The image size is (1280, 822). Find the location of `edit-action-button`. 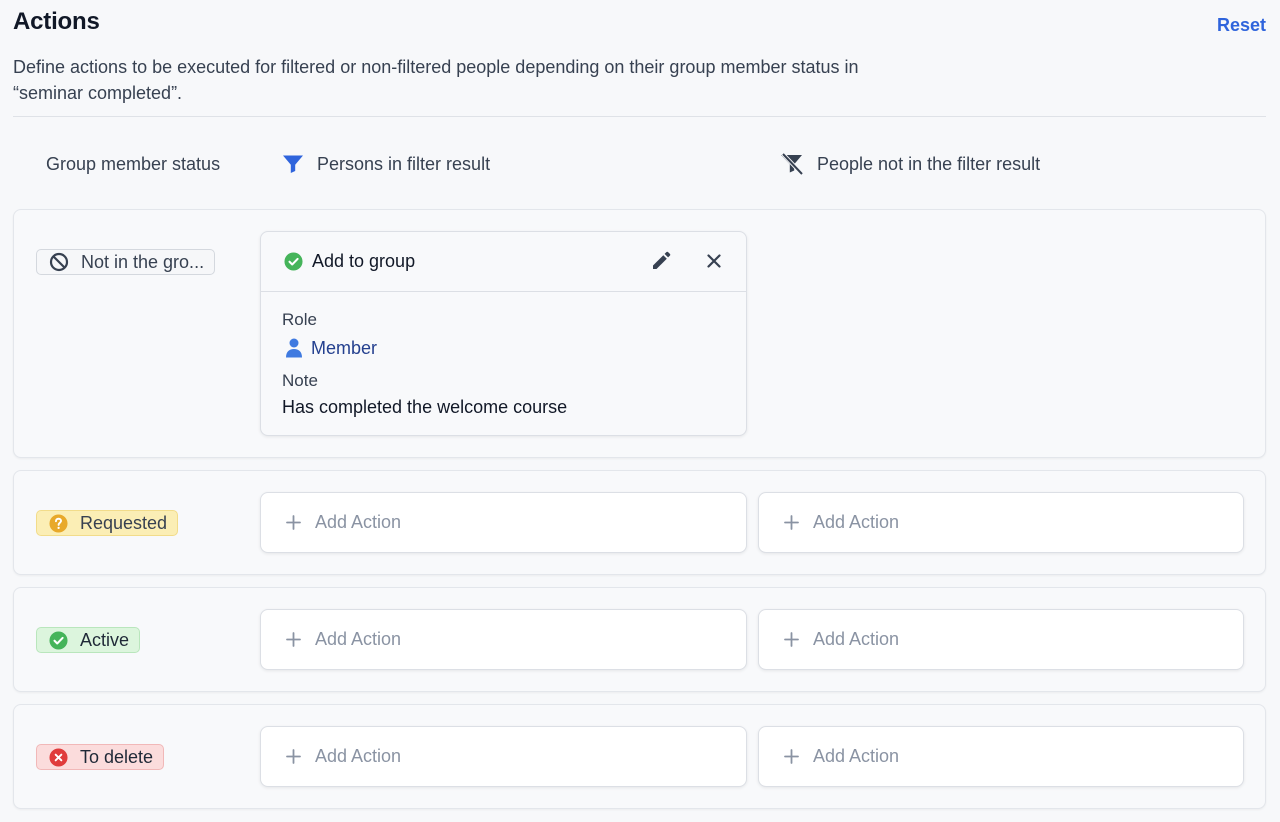

edit-action-button is located at coordinates (661, 261).